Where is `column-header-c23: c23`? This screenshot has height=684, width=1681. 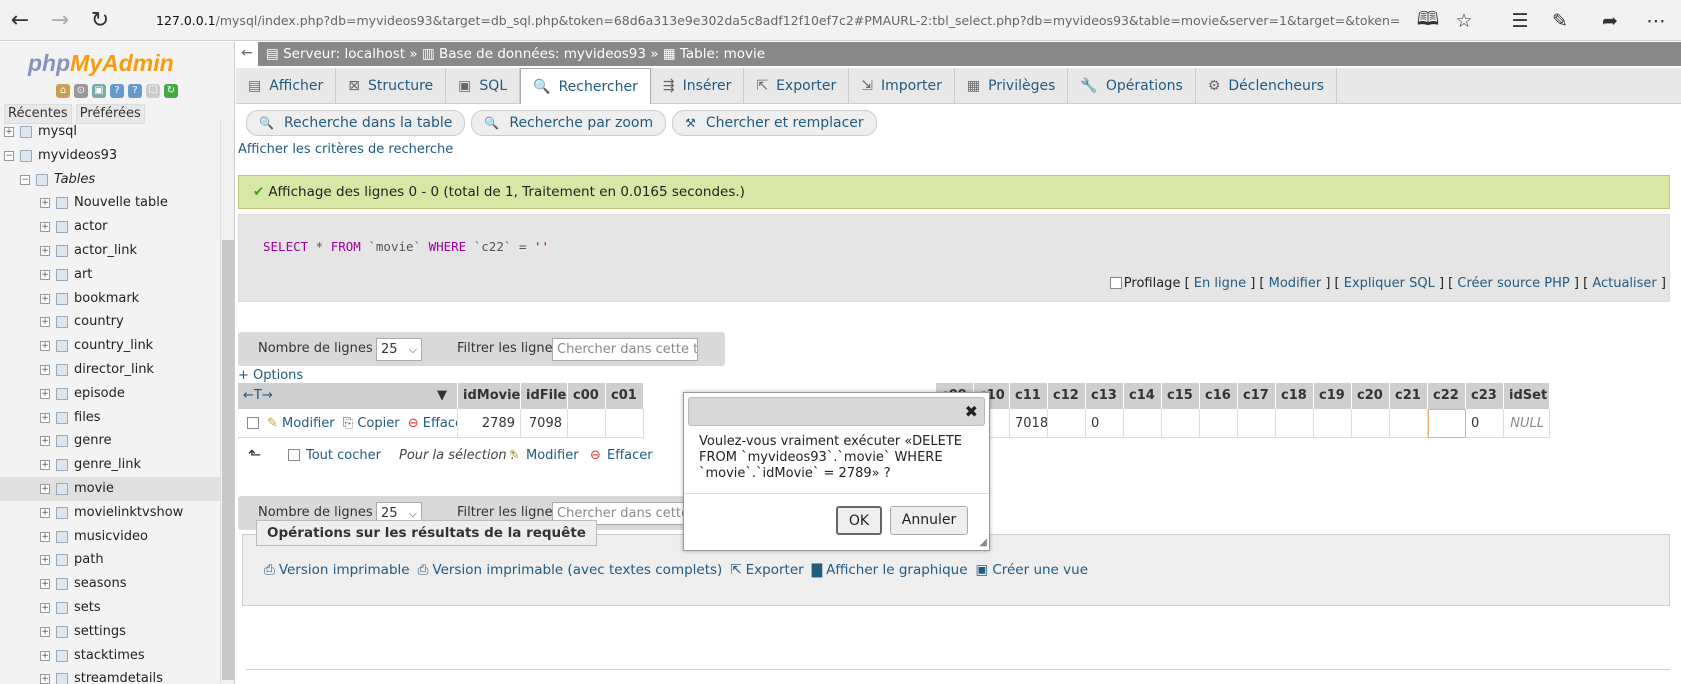
column-header-c23: c23 is located at coordinates (1485, 396).